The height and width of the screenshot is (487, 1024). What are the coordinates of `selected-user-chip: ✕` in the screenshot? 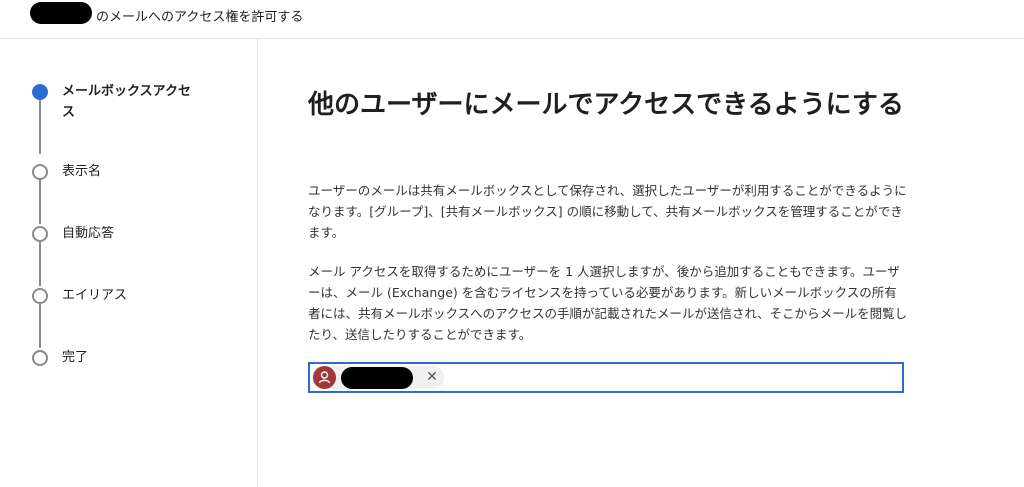 It's located at (378, 377).